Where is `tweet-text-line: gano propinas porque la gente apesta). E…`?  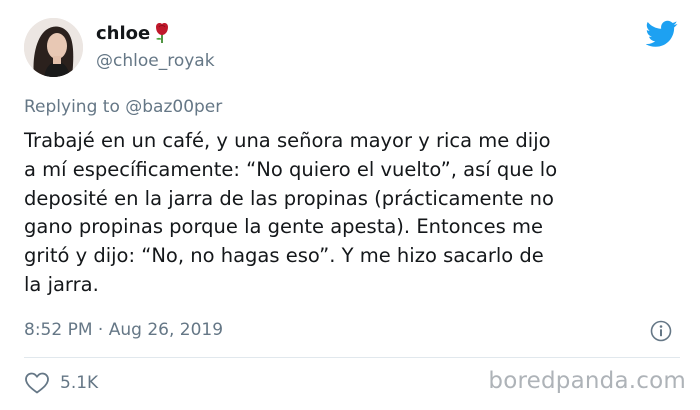
tweet-text-line: gano propinas porque la gente apesta). E… is located at coordinates (283, 227).